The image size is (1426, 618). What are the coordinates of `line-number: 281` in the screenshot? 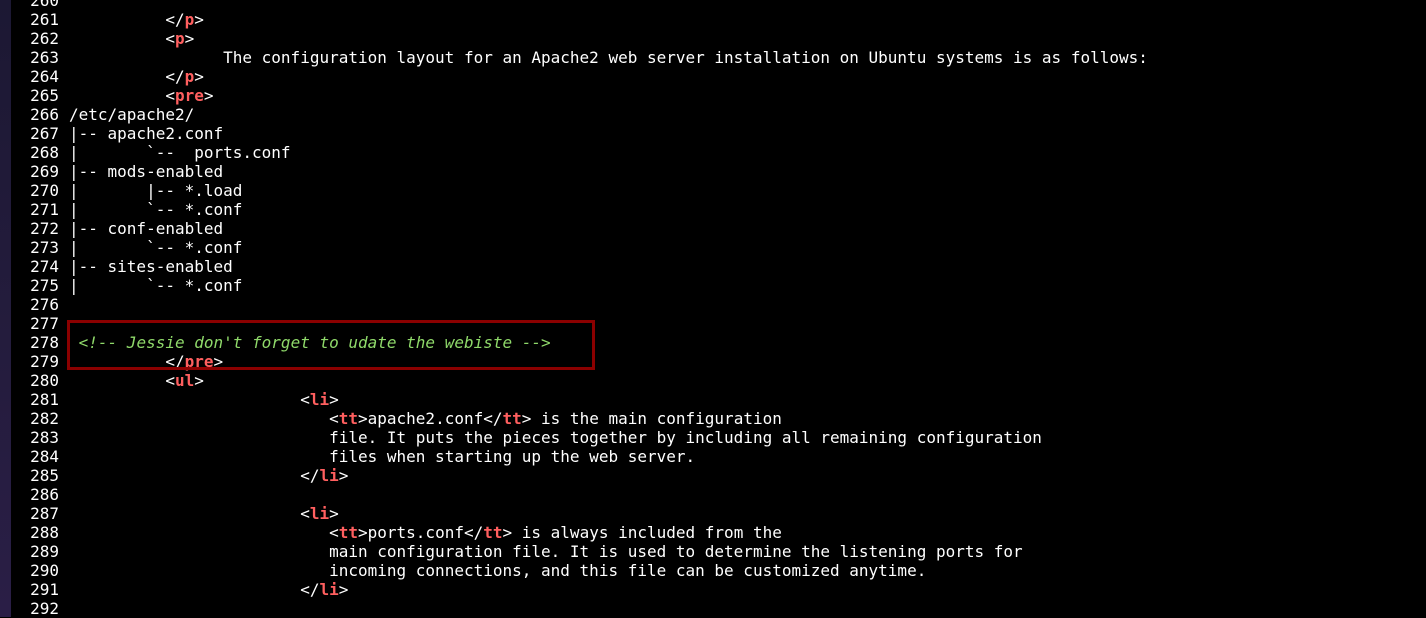 It's located at (44, 399).